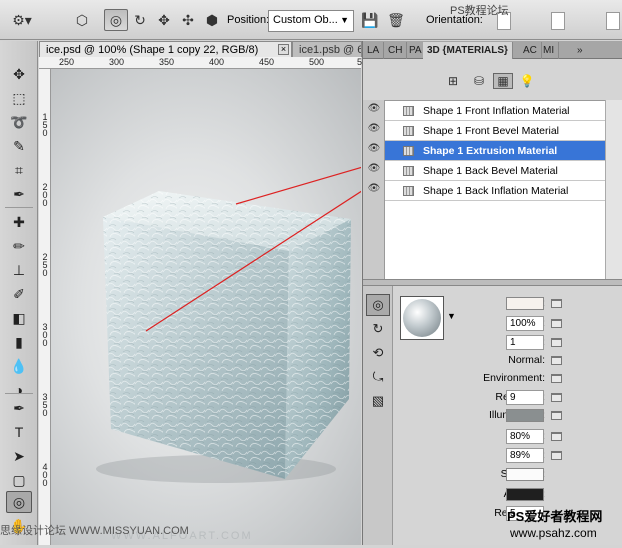  I want to click on tab-3d-materials: 3D {MATERIALS}, so click(468, 50).